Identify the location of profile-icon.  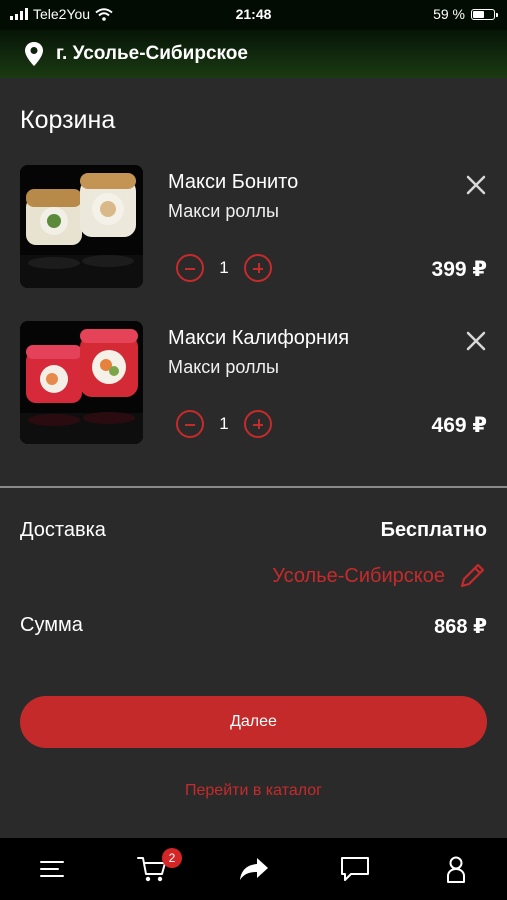
(456, 869).